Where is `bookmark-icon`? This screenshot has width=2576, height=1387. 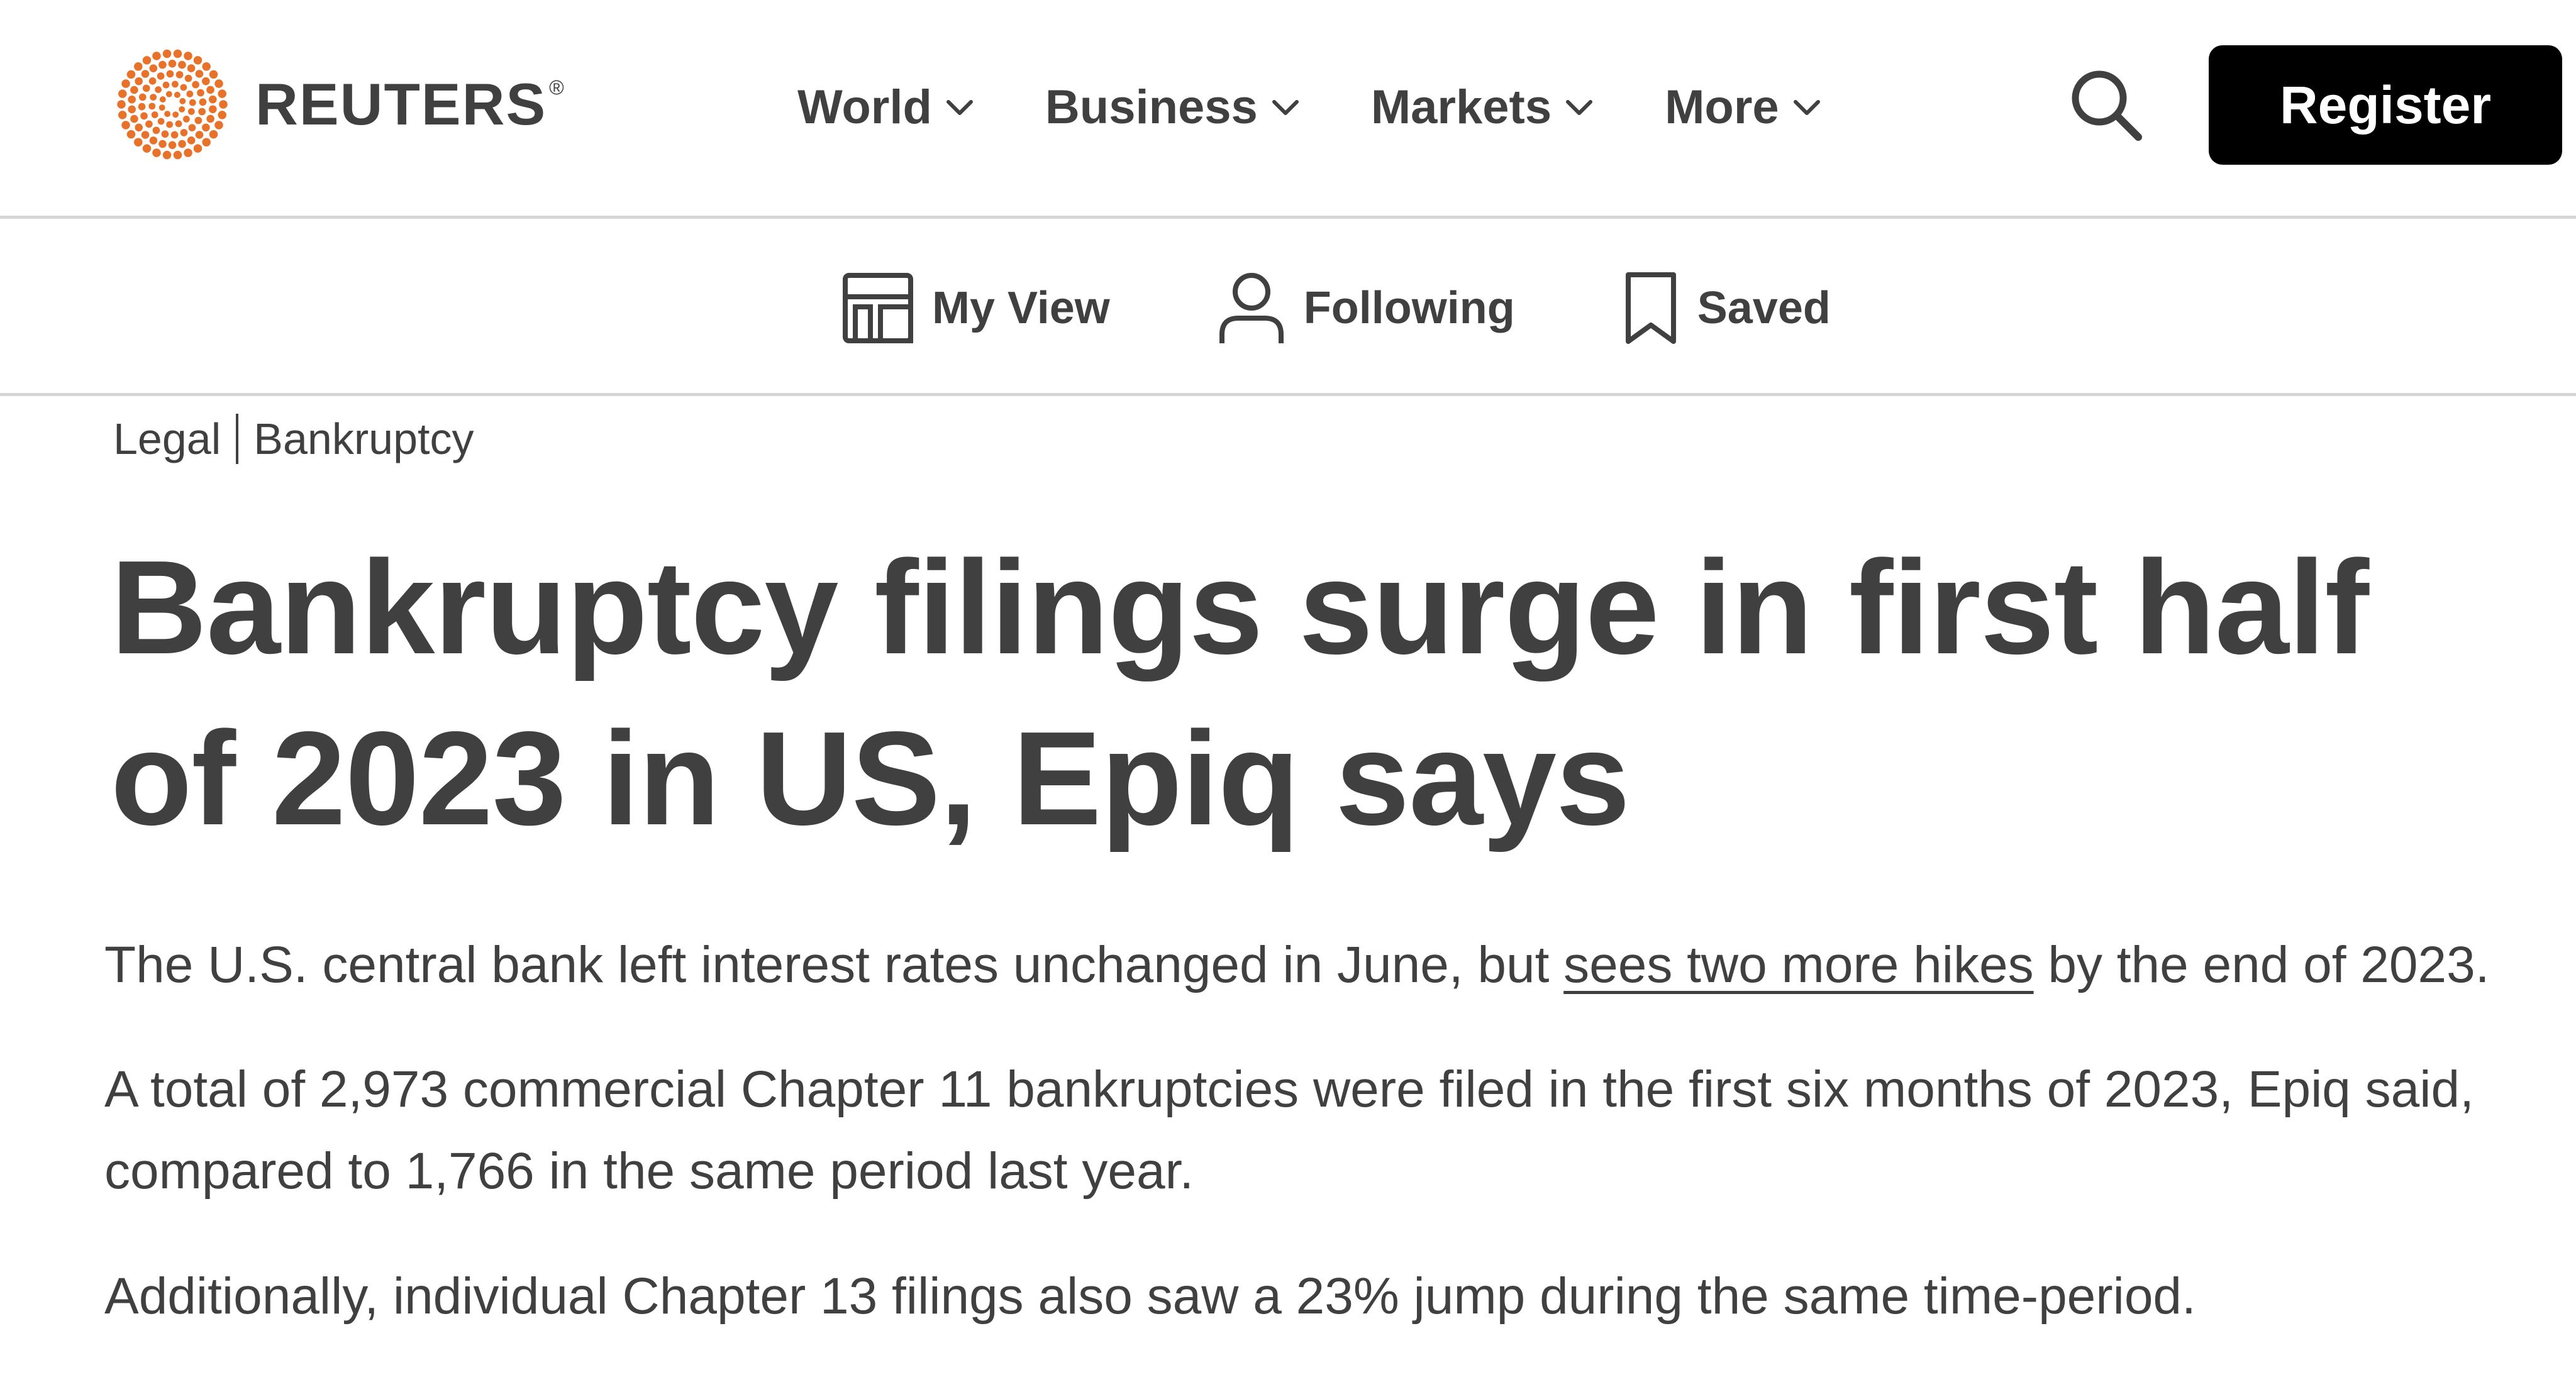 bookmark-icon is located at coordinates (1650, 308).